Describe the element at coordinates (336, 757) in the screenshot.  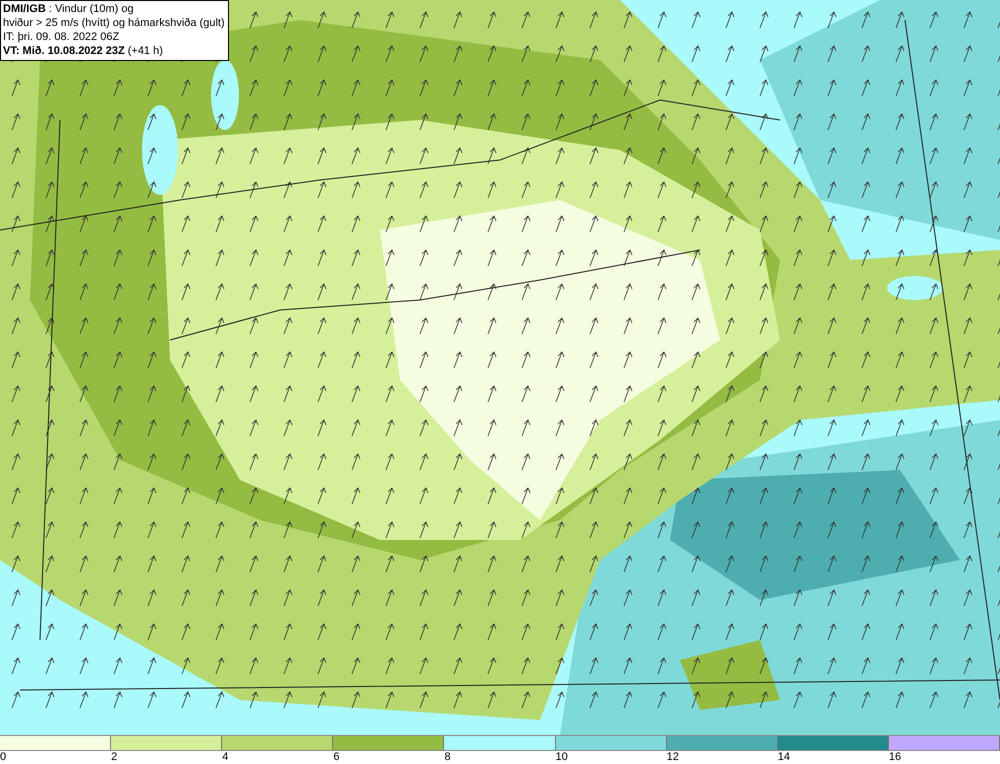
I see `legend-label: 6` at that location.